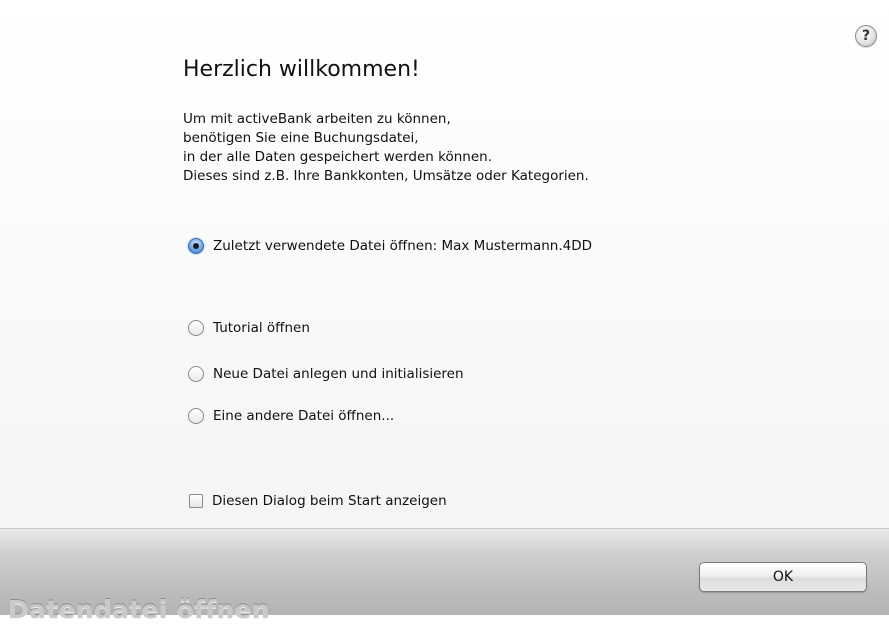 This screenshot has width=889, height=624. I want to click on checkbox-label: Diesen Dialog beim Start anzeigen, so click(329, 501).